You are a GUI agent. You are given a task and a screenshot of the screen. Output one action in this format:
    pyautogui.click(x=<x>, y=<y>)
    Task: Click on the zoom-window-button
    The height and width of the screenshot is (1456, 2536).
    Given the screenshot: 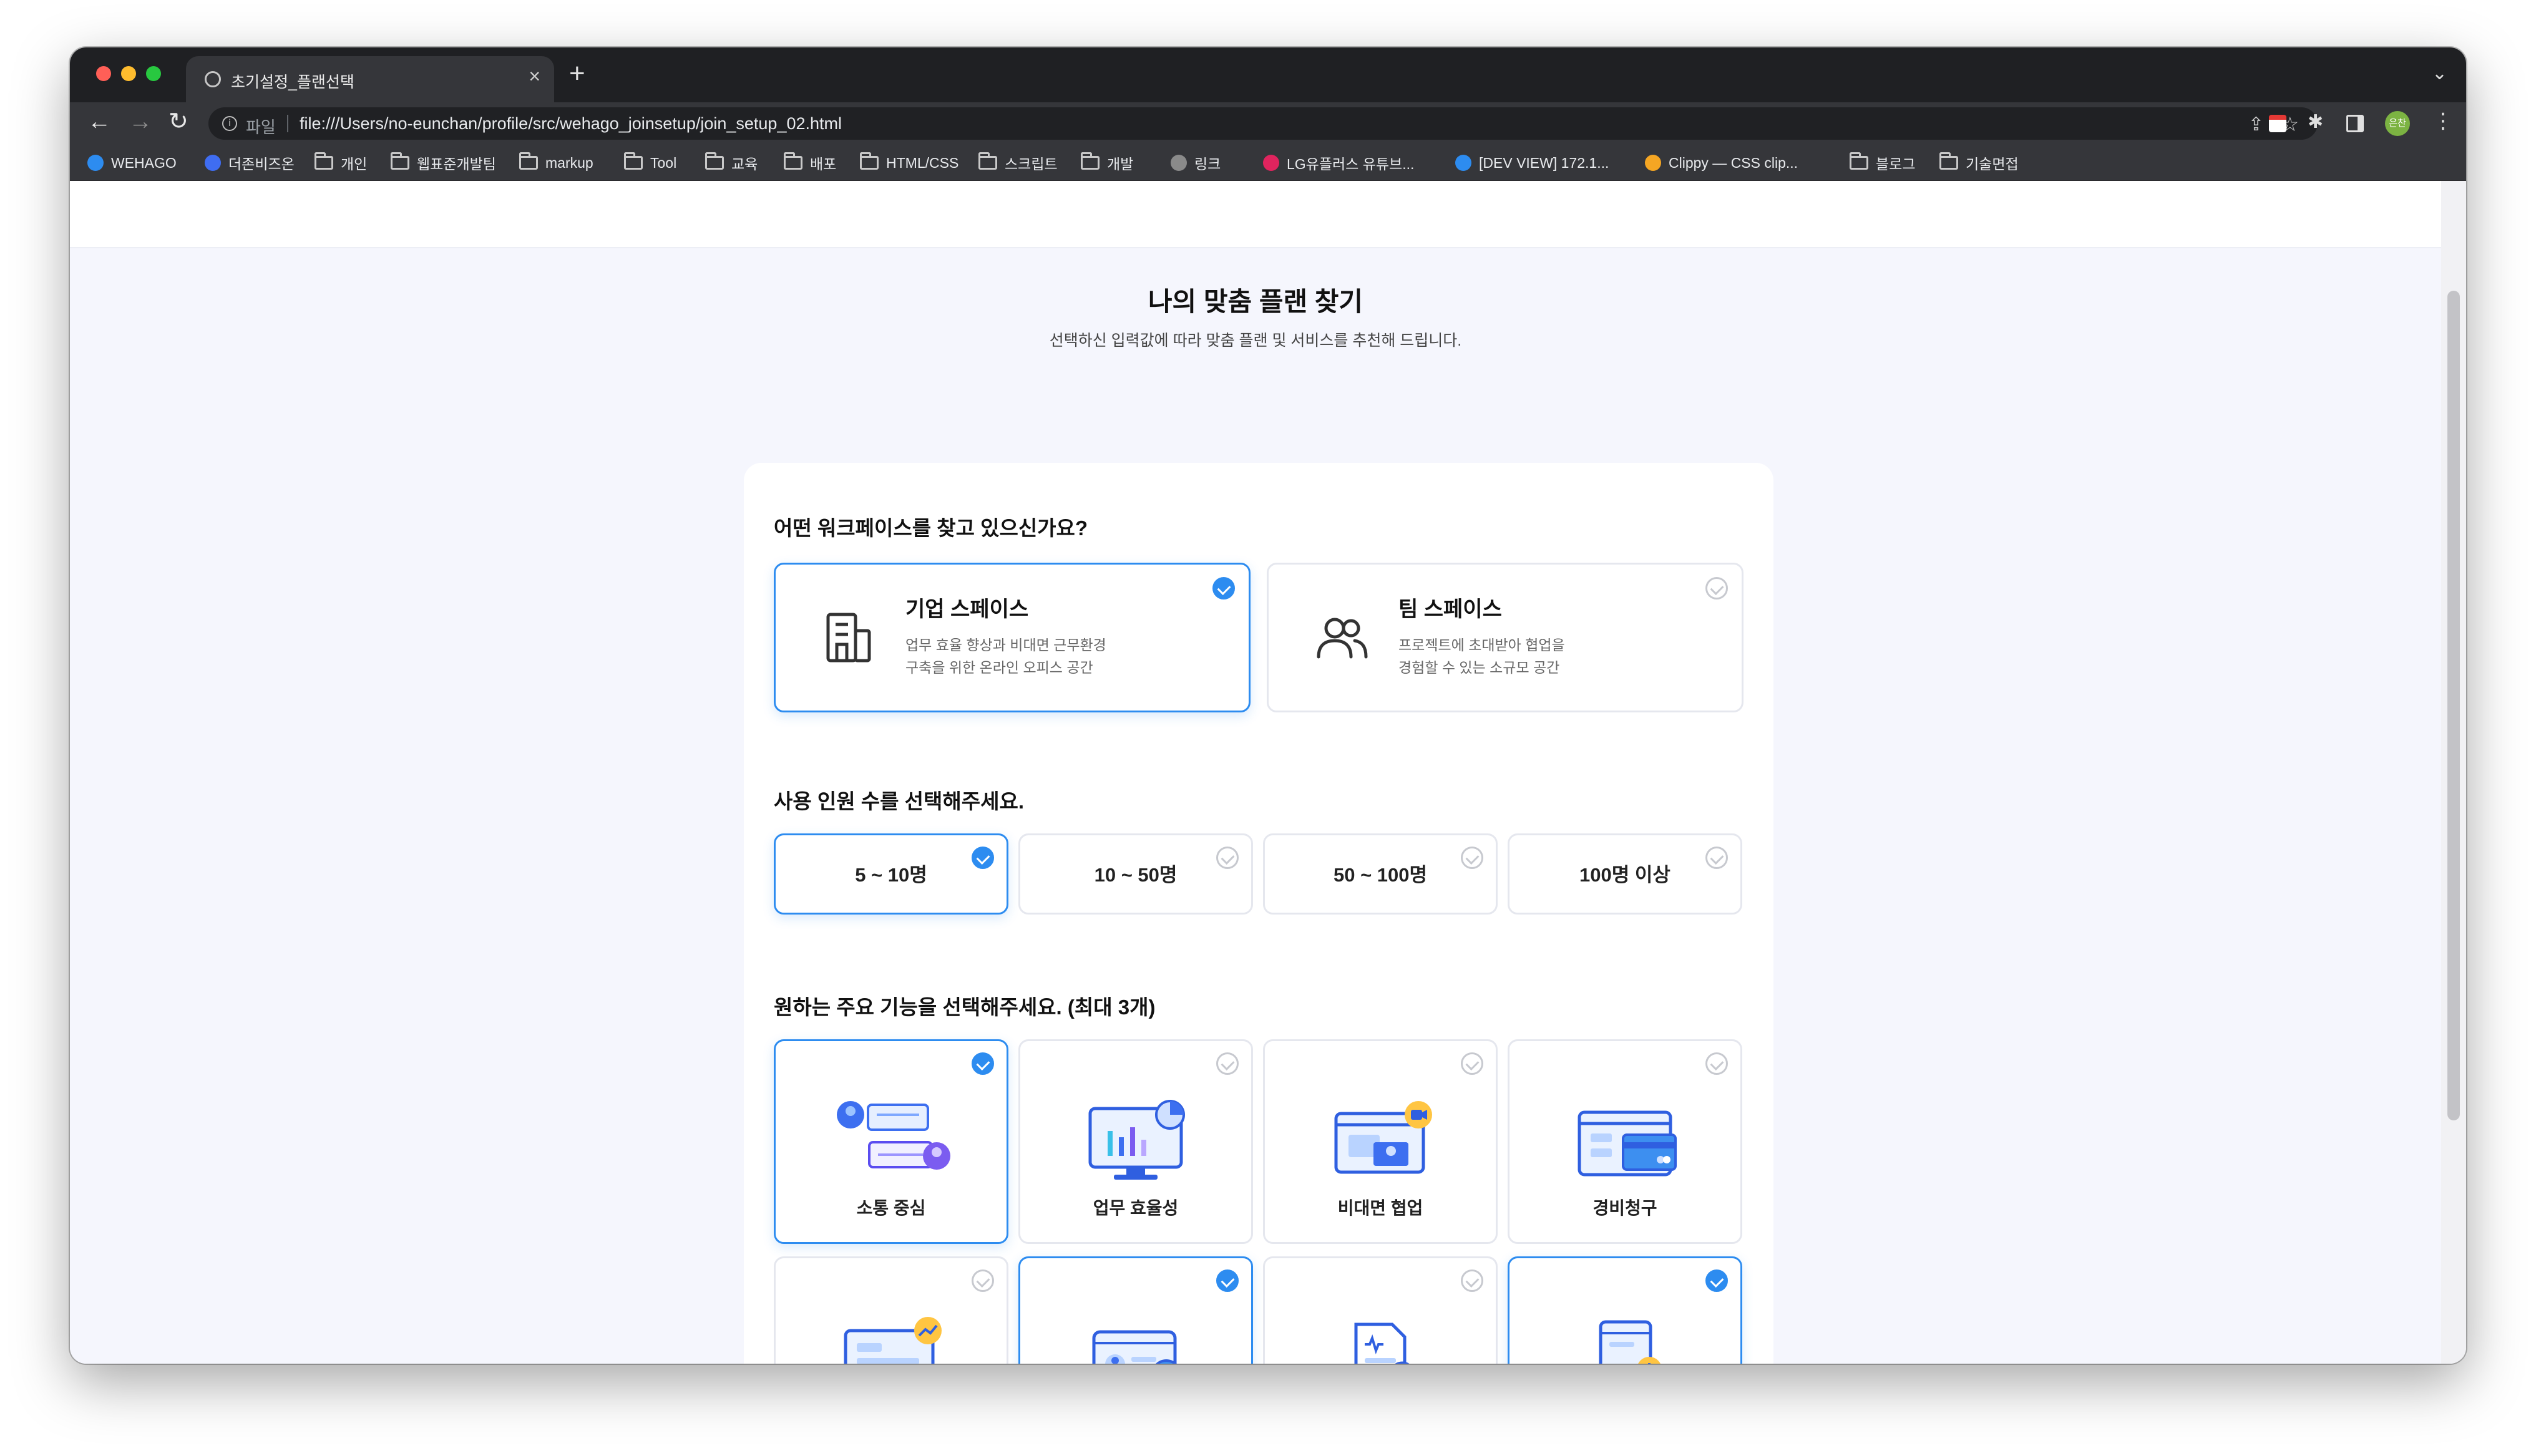 What is the action you would take?
    pyautogui.click(x=153, y=73)
    